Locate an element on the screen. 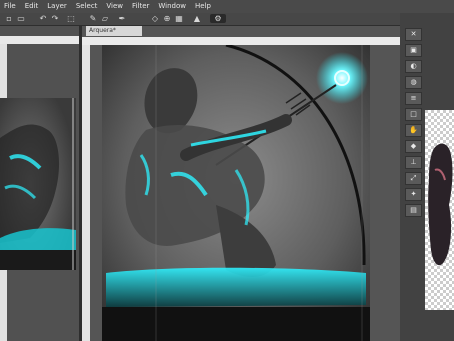 The height and width of the screenshot is (341, 454). erase-icon: ◐ is located at coordinates (413, 66).